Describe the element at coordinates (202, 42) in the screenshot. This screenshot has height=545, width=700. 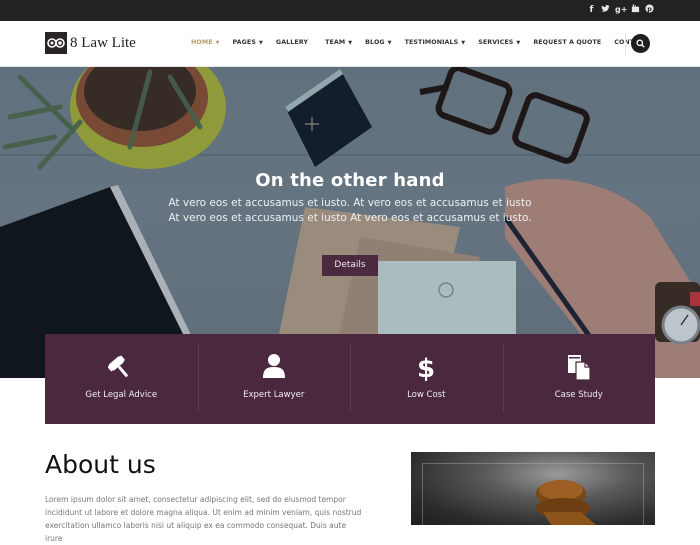
I see `nav-label: HOME` at that location.